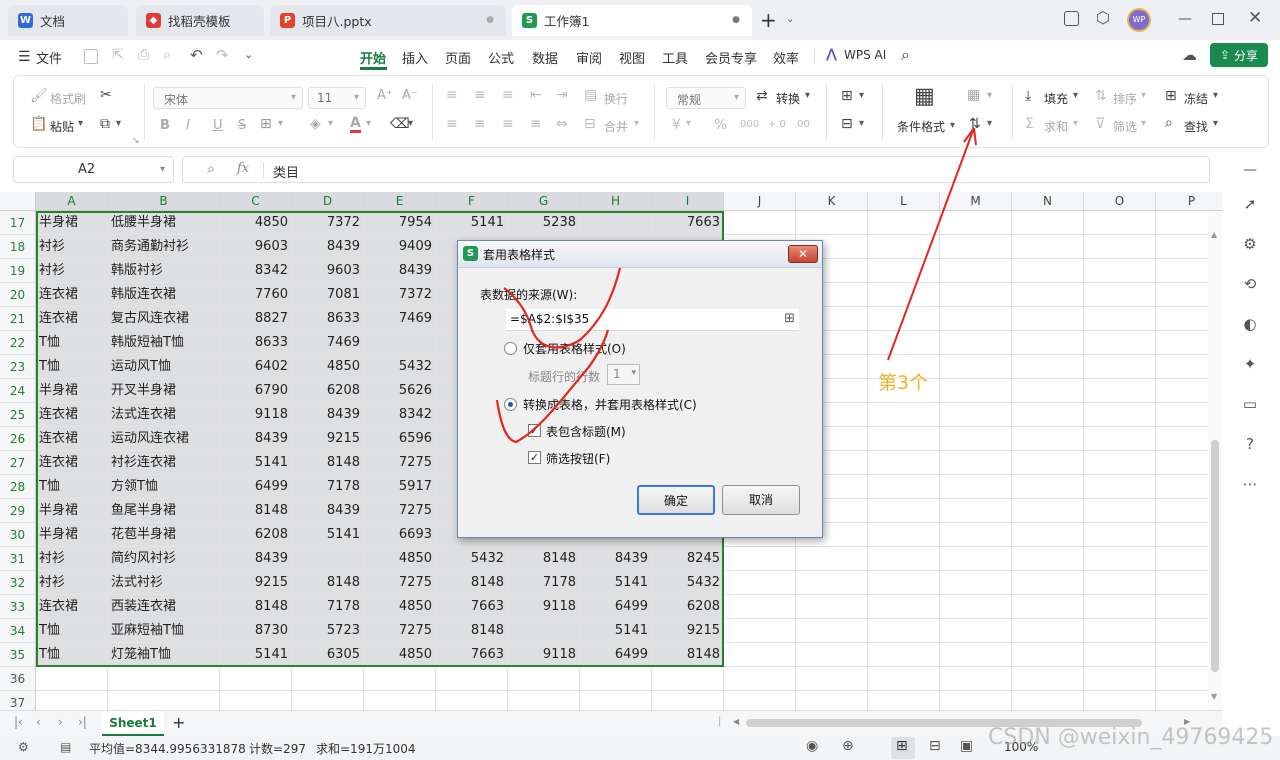  I want to click on row-col-icon: ⊞, so click(847, 96).